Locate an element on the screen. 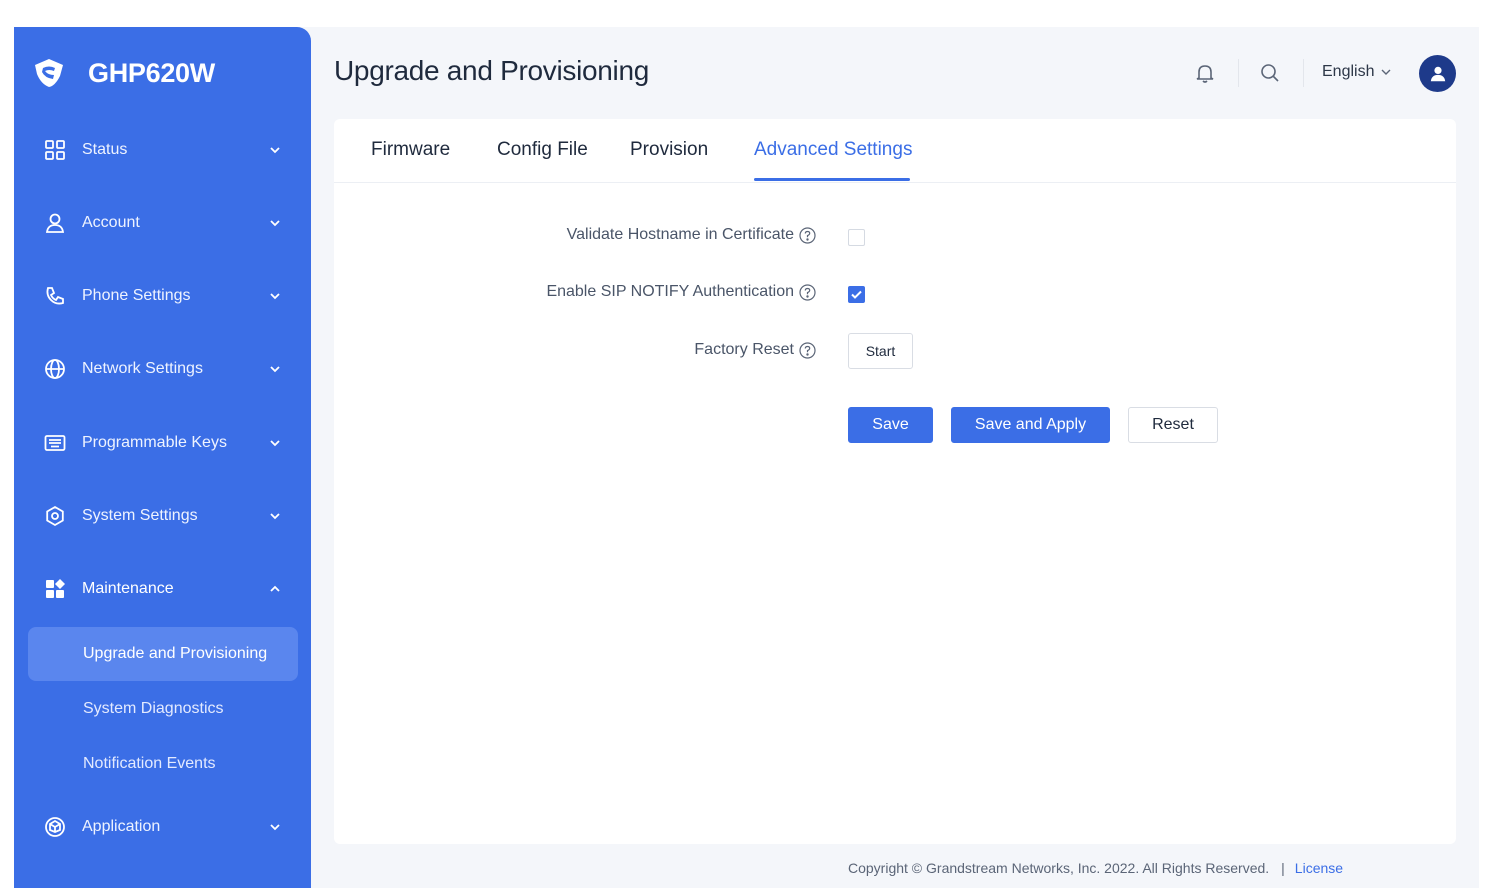 The height and width of the screenshot is (888, 1487). factory-reset-label: Factory Reset is located at coordinates (755, 350).